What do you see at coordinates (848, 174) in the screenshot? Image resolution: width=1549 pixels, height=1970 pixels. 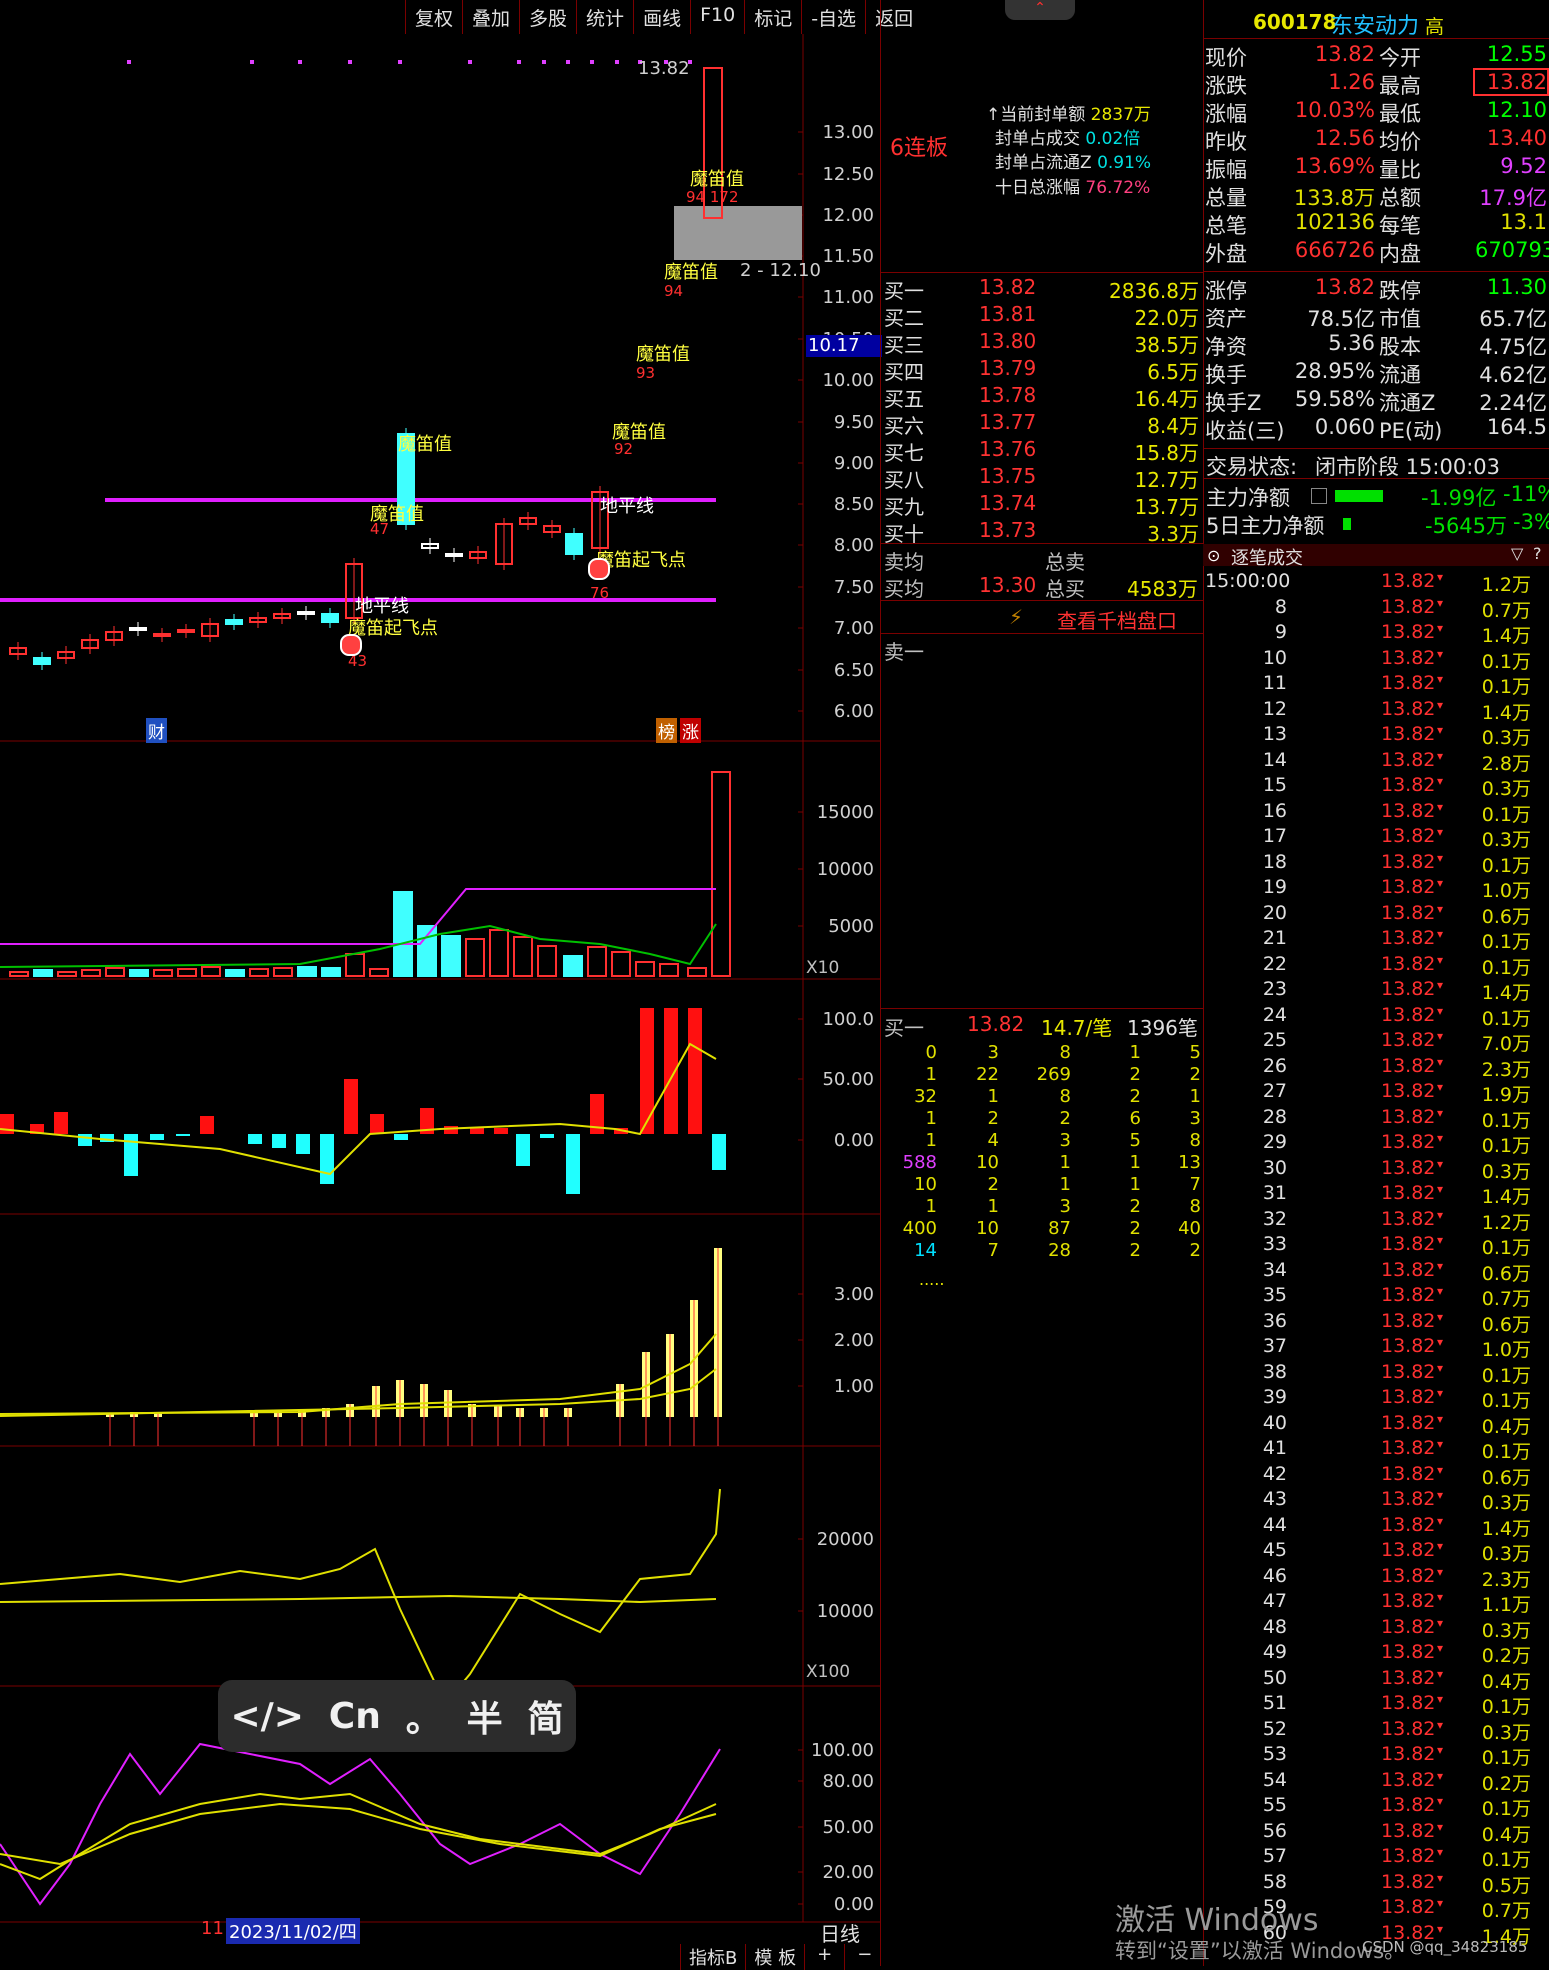 I see `axis-tick-label: 12.50` at bounding box center [848, 174].